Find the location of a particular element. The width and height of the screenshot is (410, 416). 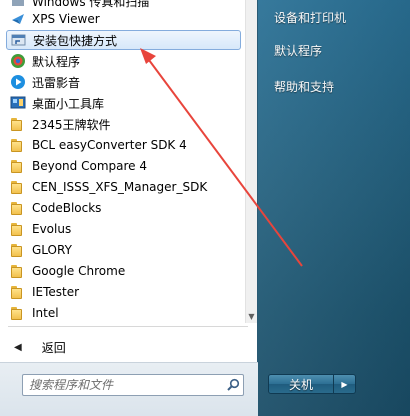

devices-printers-link: 设备和打印机 is located at coordinates (310, 17).